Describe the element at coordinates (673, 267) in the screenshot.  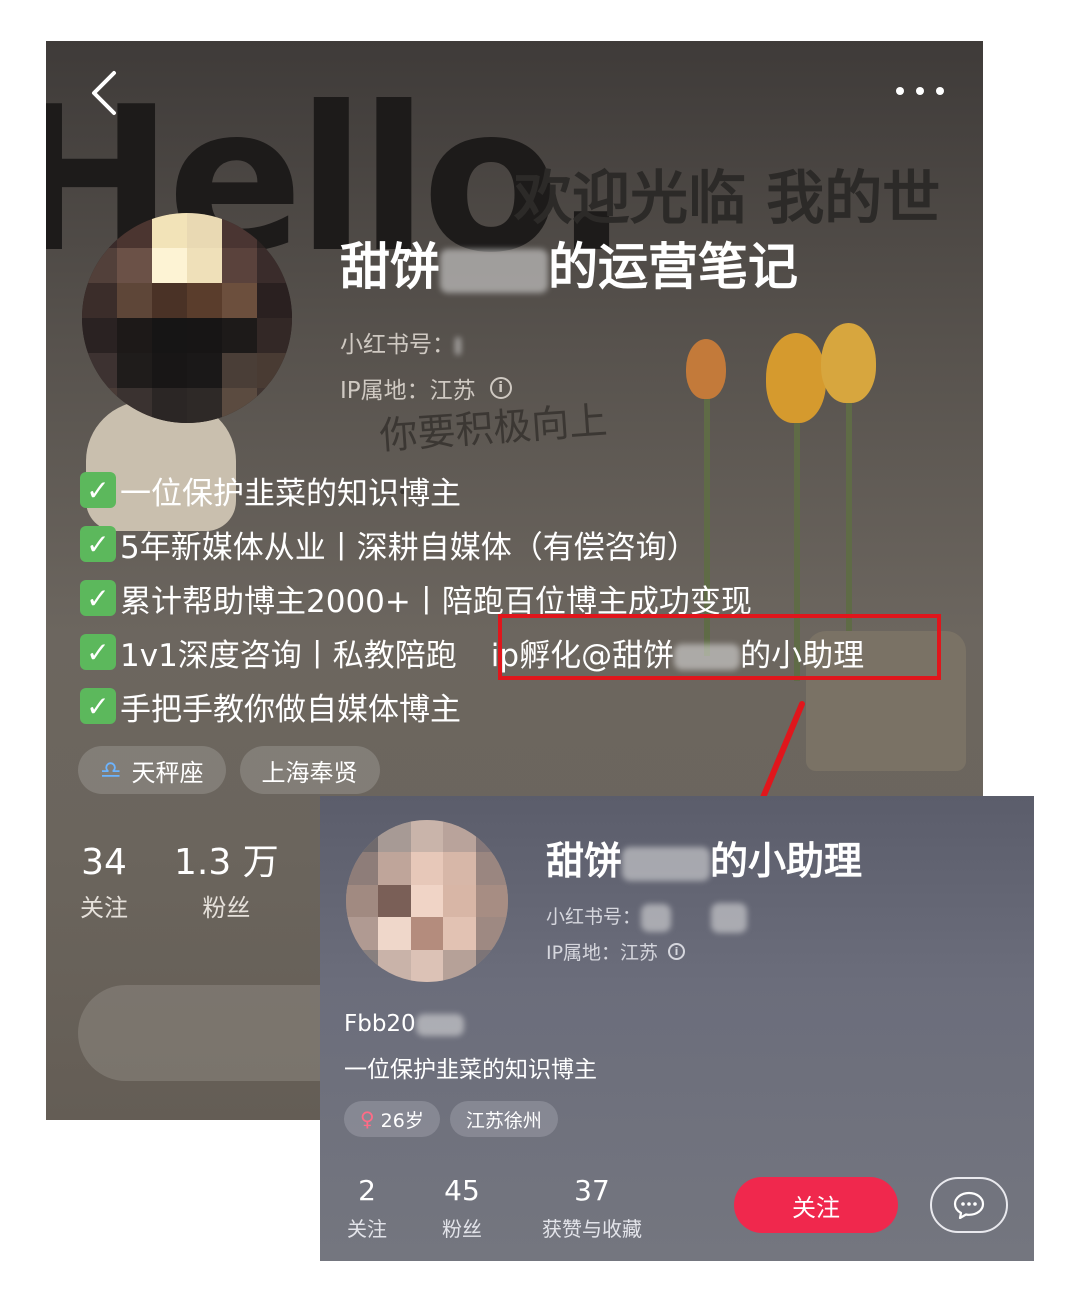
I see `profile-name-suffix: 的运营笔记` at that location.